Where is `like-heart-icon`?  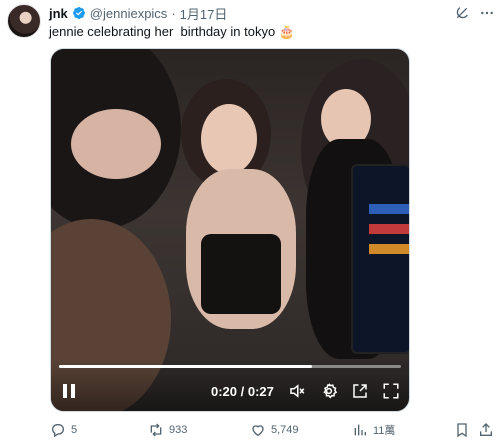
like-heart-icon is located at coordinates (258, 431).